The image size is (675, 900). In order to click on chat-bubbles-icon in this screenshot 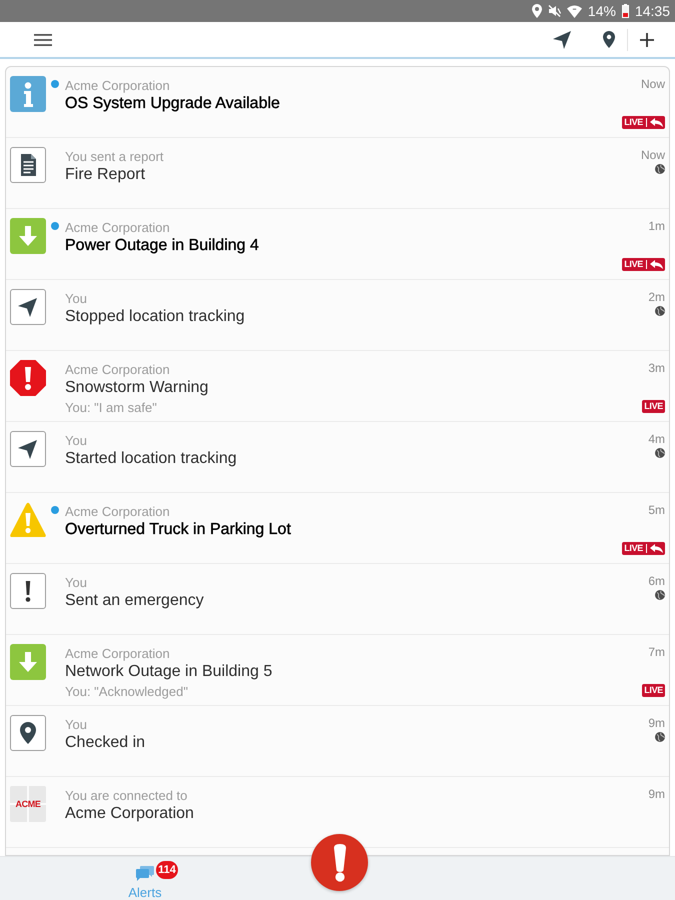, I will do `click(145, 873)`.